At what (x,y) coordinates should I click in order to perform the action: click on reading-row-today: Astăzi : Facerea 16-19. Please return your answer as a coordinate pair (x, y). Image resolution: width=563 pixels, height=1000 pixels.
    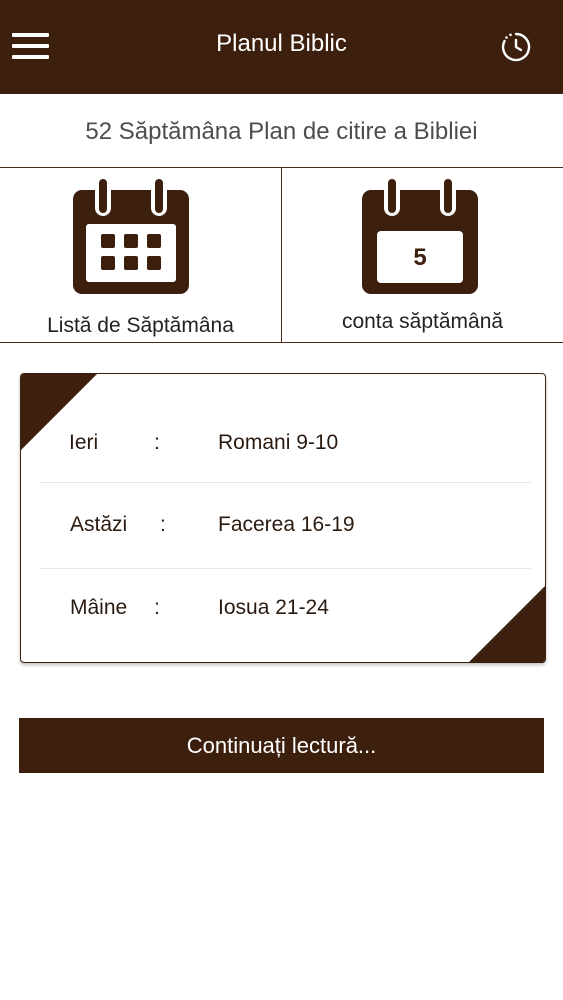
    Looking at the image, I should click on (283, 525).